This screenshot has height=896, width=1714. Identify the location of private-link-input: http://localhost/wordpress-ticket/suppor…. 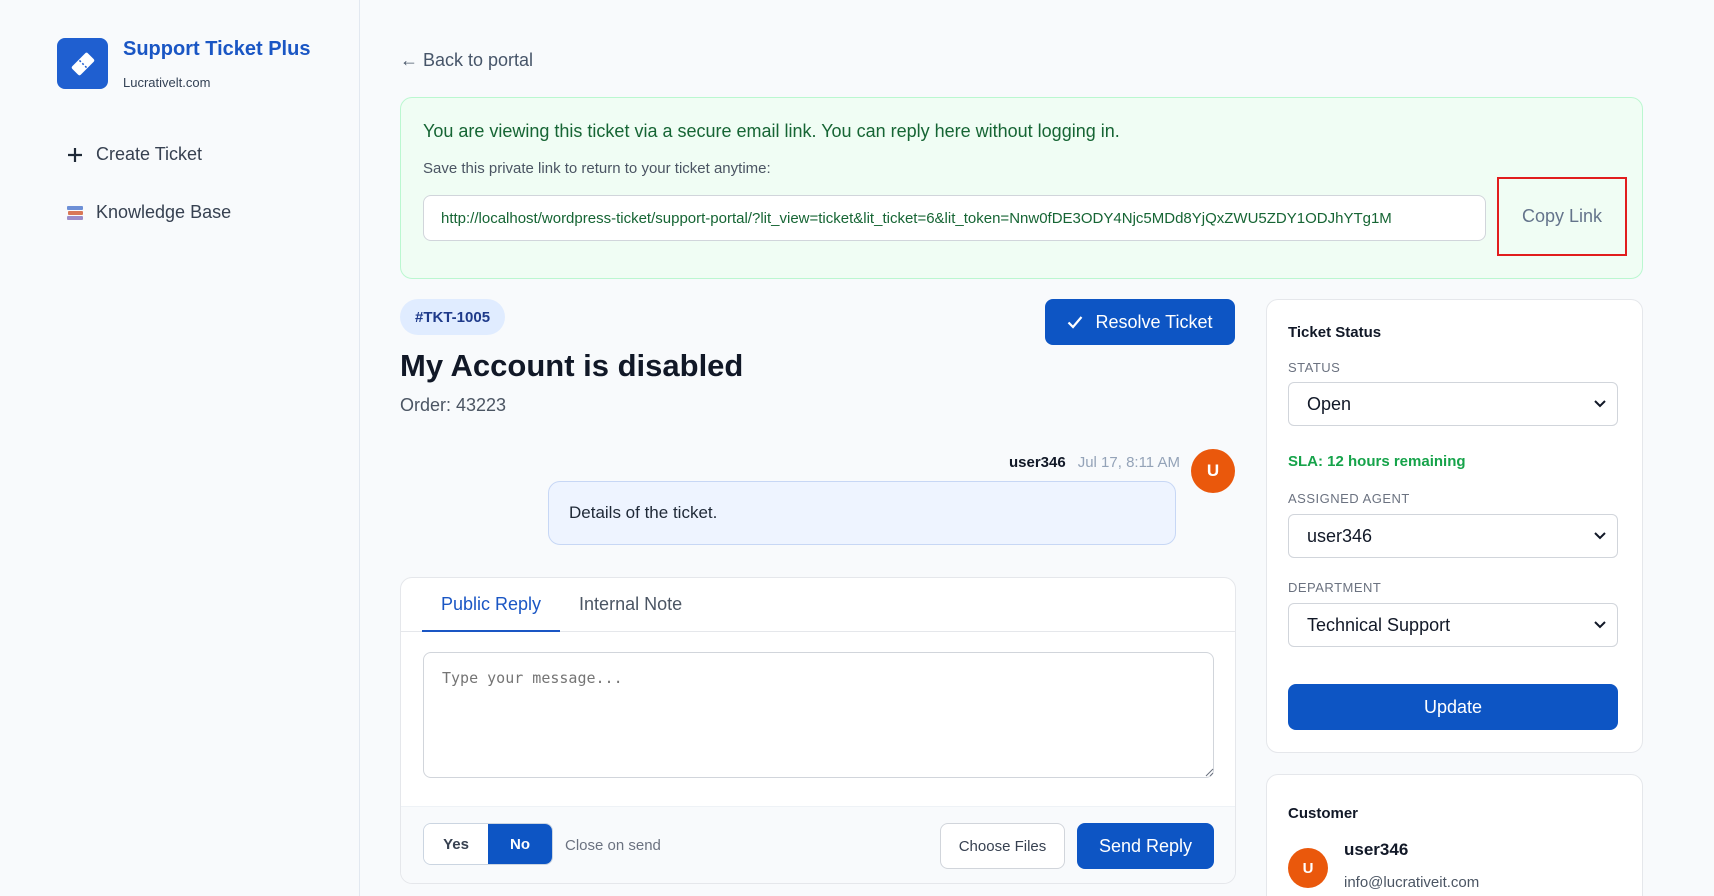
(954, 218).